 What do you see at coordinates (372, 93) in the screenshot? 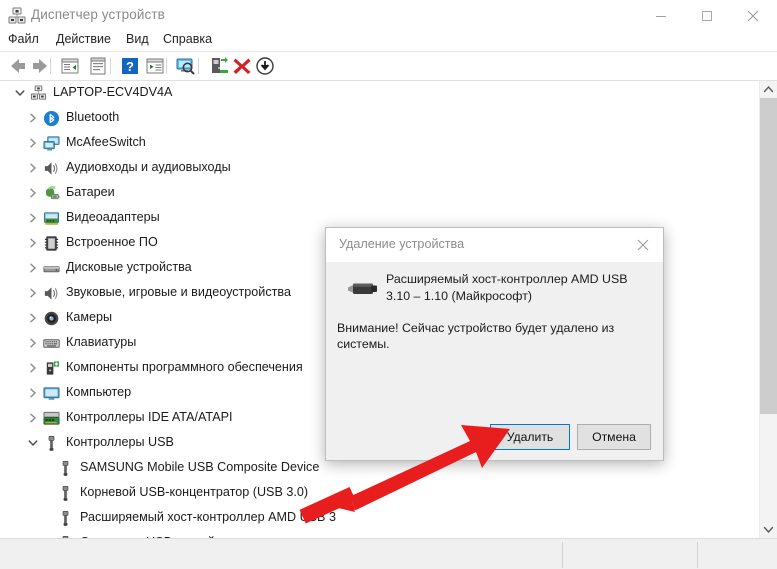
I see `tree-root-row: LAPTOP-ECV4DV4A` at bounding box center [372, 93].